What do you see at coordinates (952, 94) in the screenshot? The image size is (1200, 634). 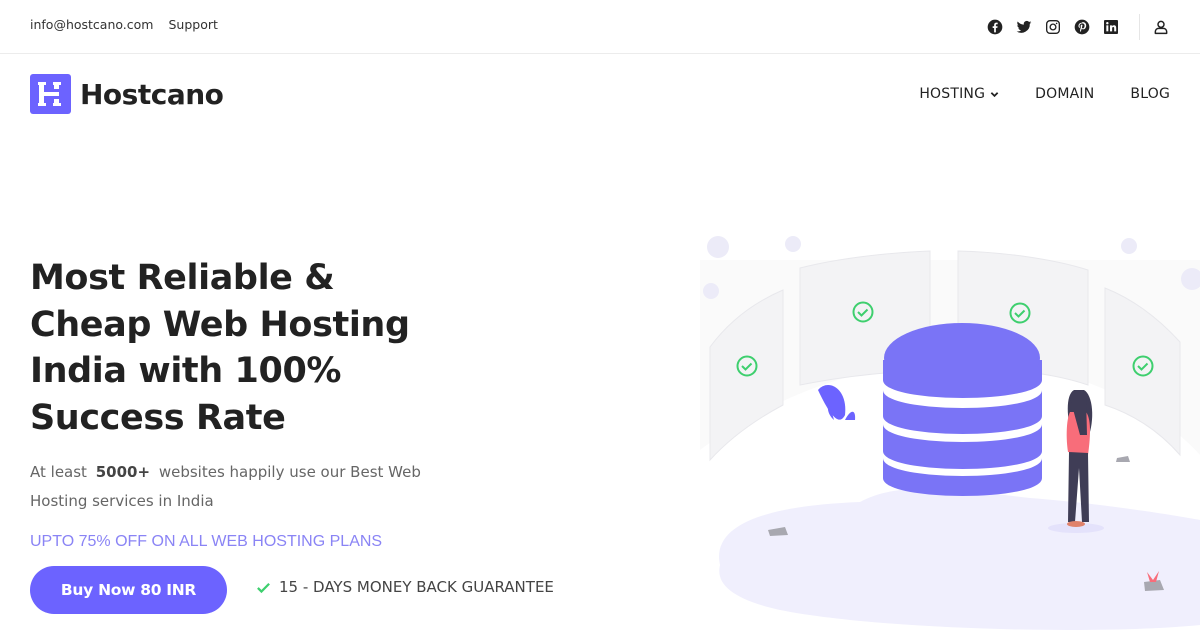 I see `nav-hosting-label: HOSTING` at bounding box center [952, 94].